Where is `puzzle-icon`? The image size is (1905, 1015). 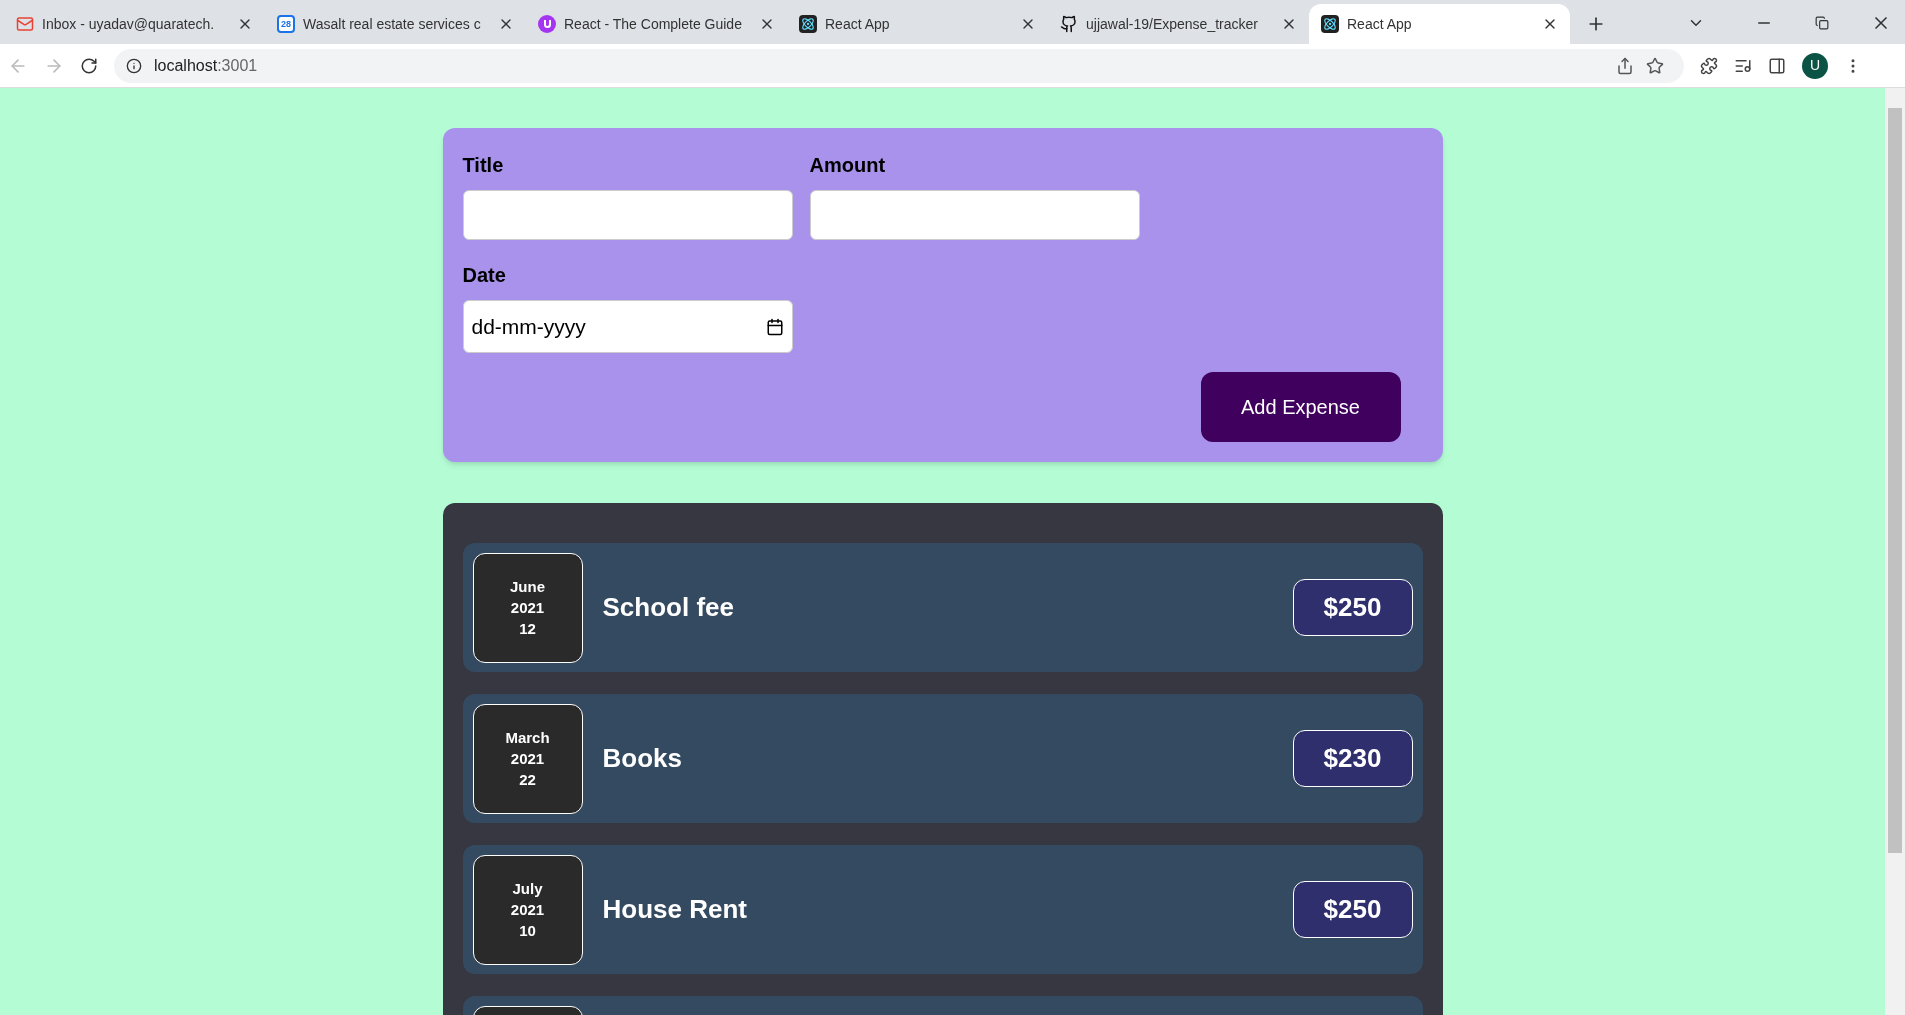
puzzle-icon is located at coordinates (1709, 65).